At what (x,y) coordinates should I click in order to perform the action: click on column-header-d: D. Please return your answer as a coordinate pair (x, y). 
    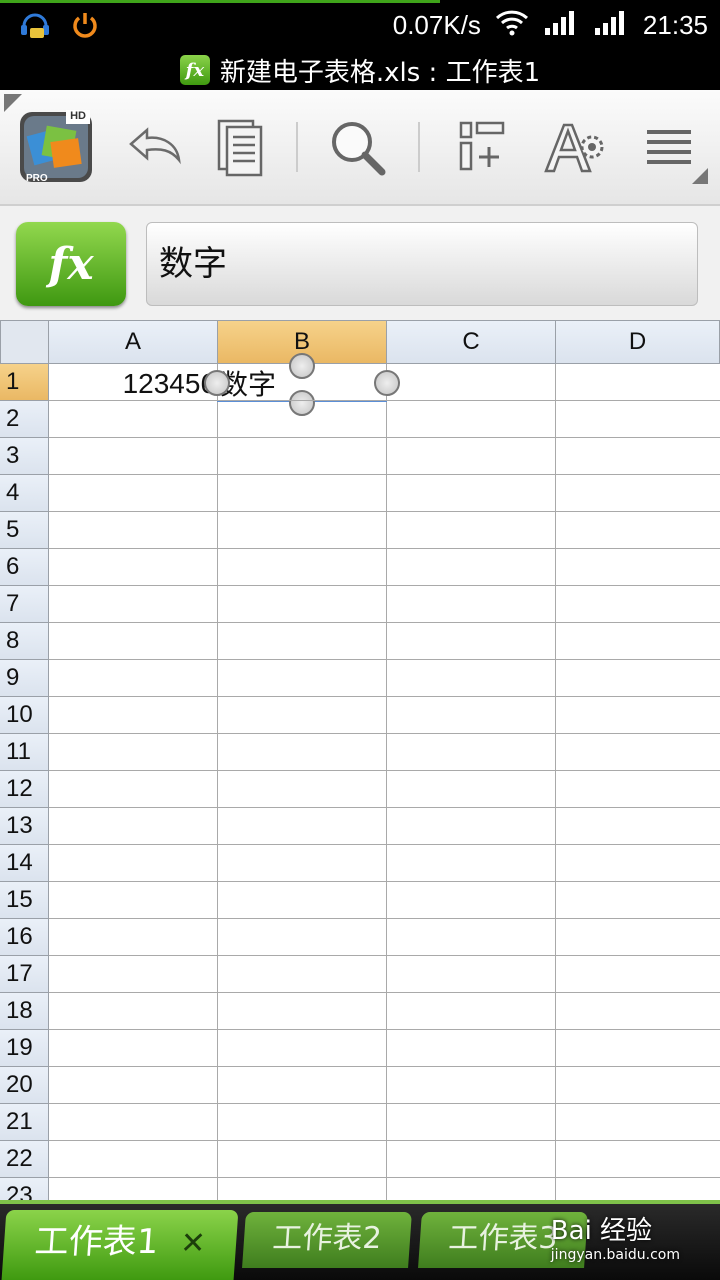
    Looking at the image, I should click on (638, 342).